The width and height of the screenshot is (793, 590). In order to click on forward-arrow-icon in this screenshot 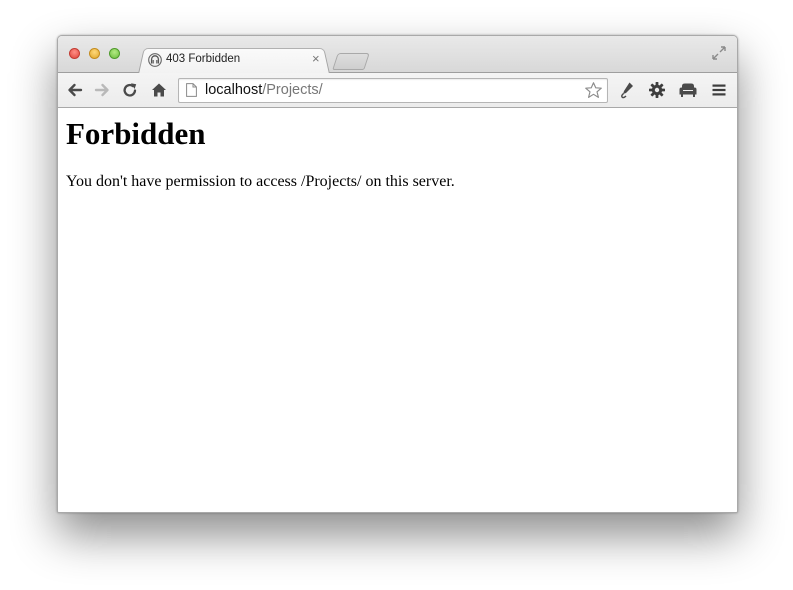, I will do `click(102, 90)`.